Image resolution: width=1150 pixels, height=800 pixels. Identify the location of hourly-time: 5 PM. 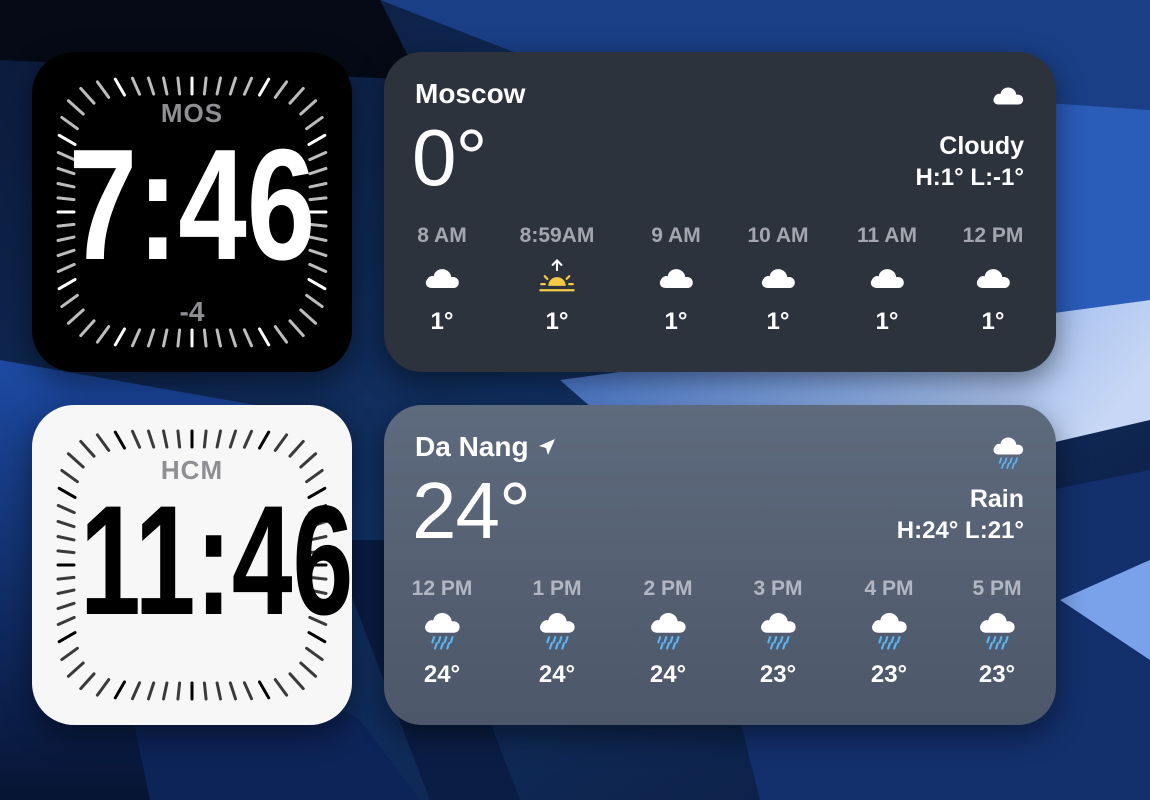
(997, 588).